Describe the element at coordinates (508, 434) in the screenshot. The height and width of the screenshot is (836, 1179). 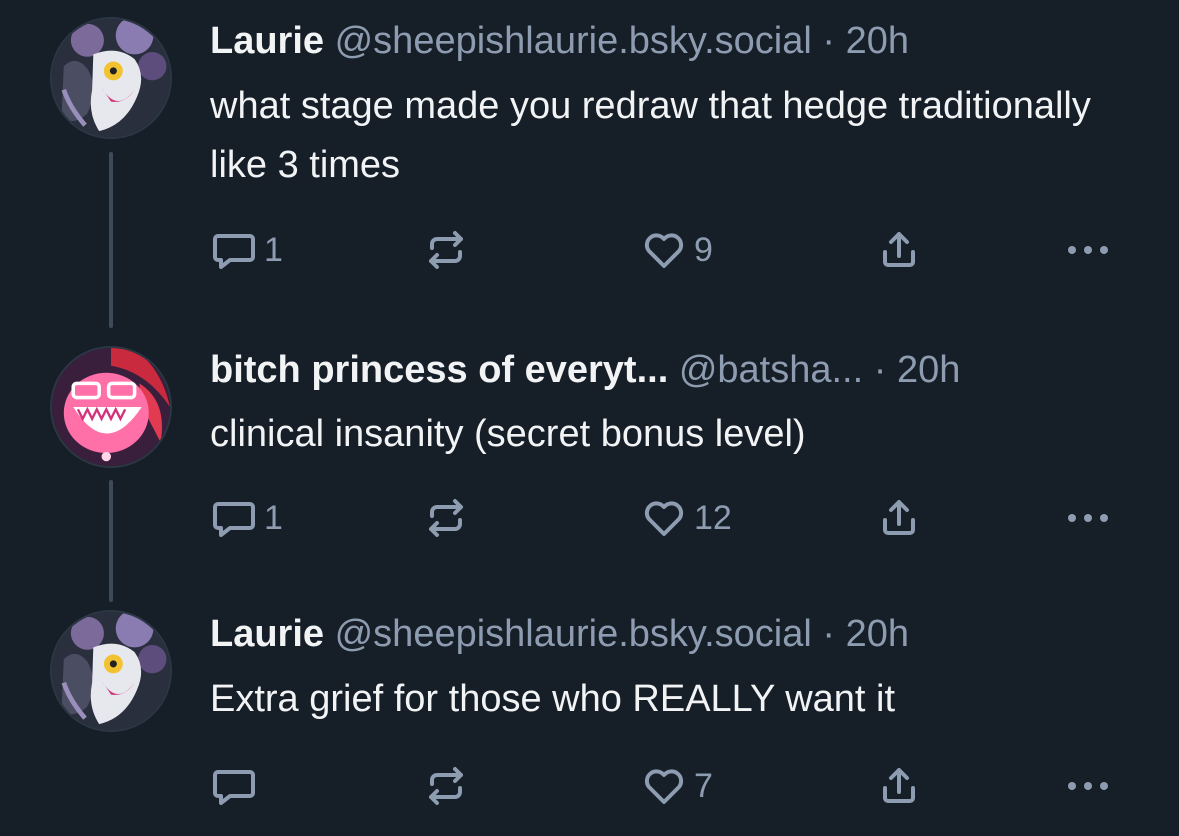
I see `post-text: clinical insanity (secret bonus level)` at that location.